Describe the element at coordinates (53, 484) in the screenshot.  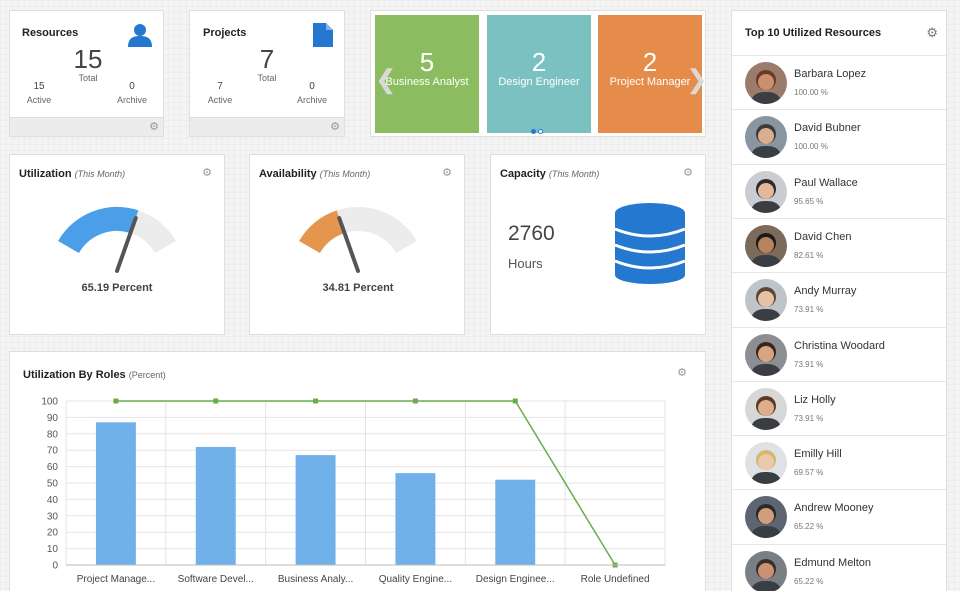
I see `y-tick-label: 50` at that location.